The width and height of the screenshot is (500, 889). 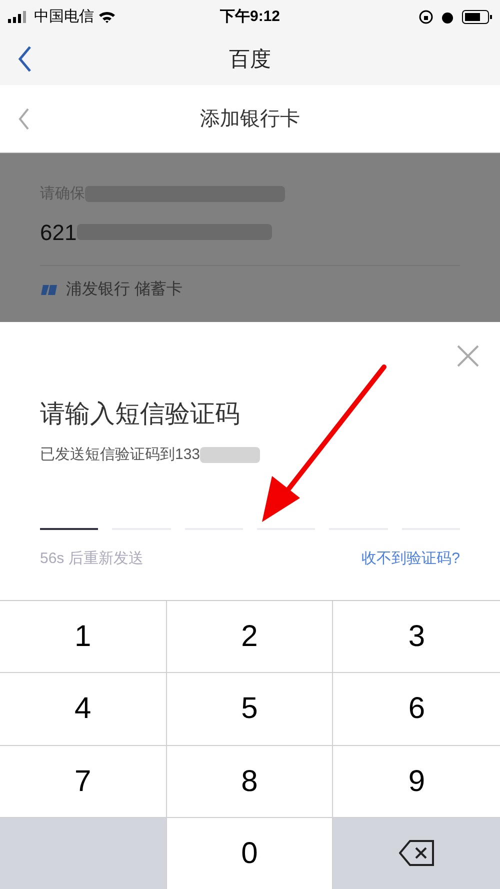 I want to click on resend-countdown: 56s 后重新发送, so click(x=92, y=559).